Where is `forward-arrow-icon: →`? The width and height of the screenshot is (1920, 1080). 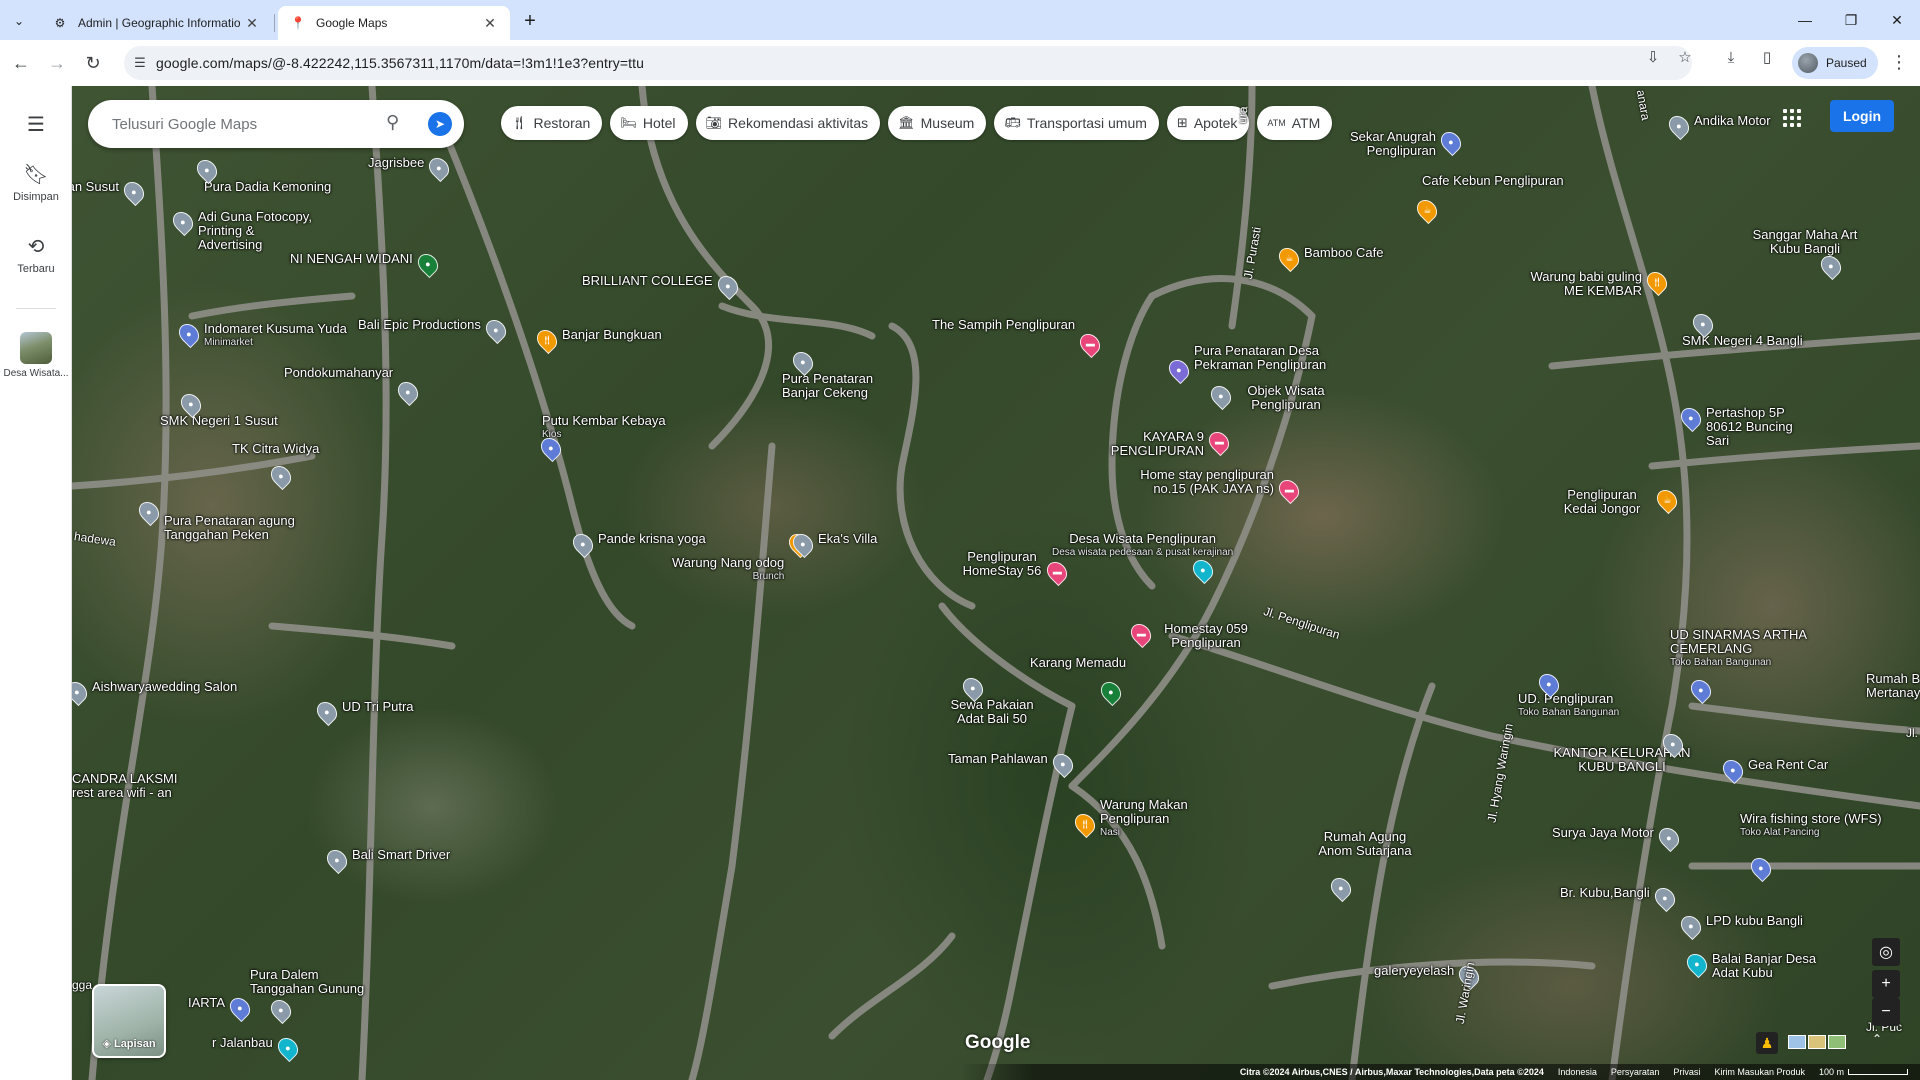 forward-arrow-icon: → is located at coordinates (57, 63).